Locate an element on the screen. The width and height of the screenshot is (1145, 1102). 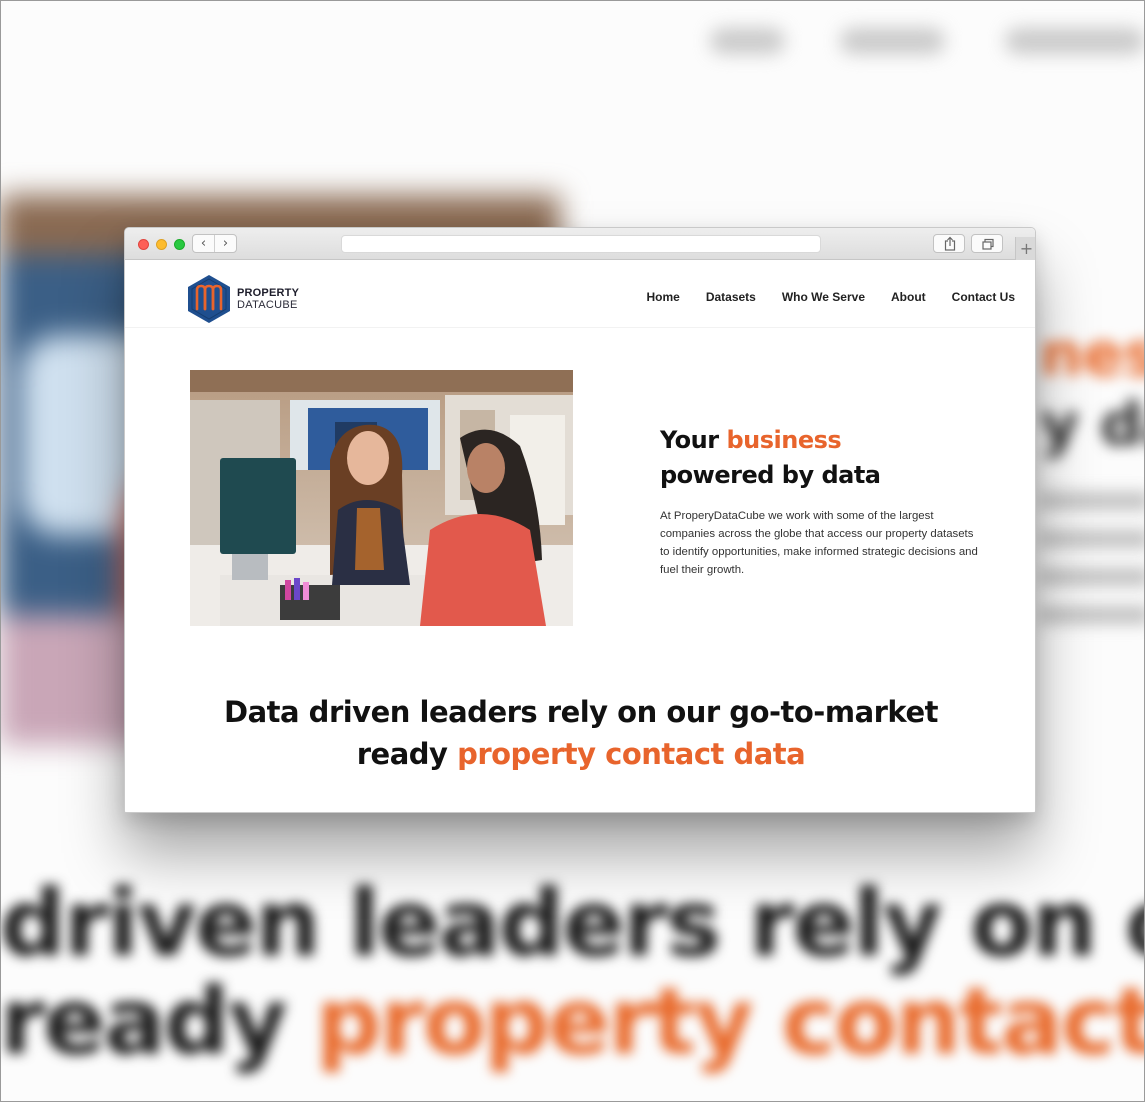
hero-title-accent: business is located at coordinates (784, 440).